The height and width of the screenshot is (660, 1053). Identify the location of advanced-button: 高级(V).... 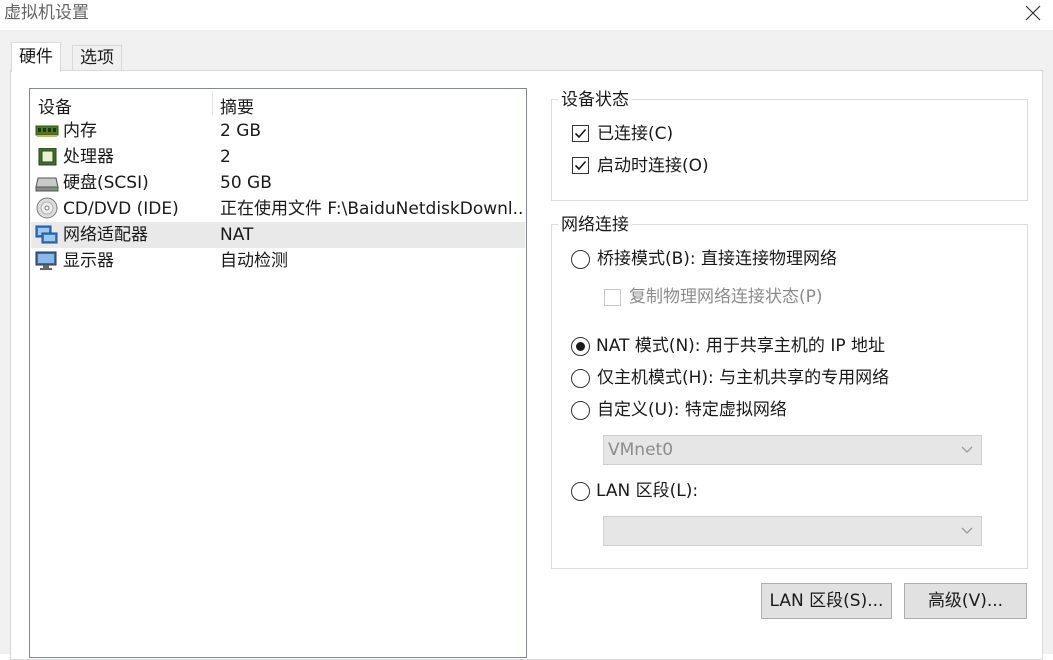
(965, 601).